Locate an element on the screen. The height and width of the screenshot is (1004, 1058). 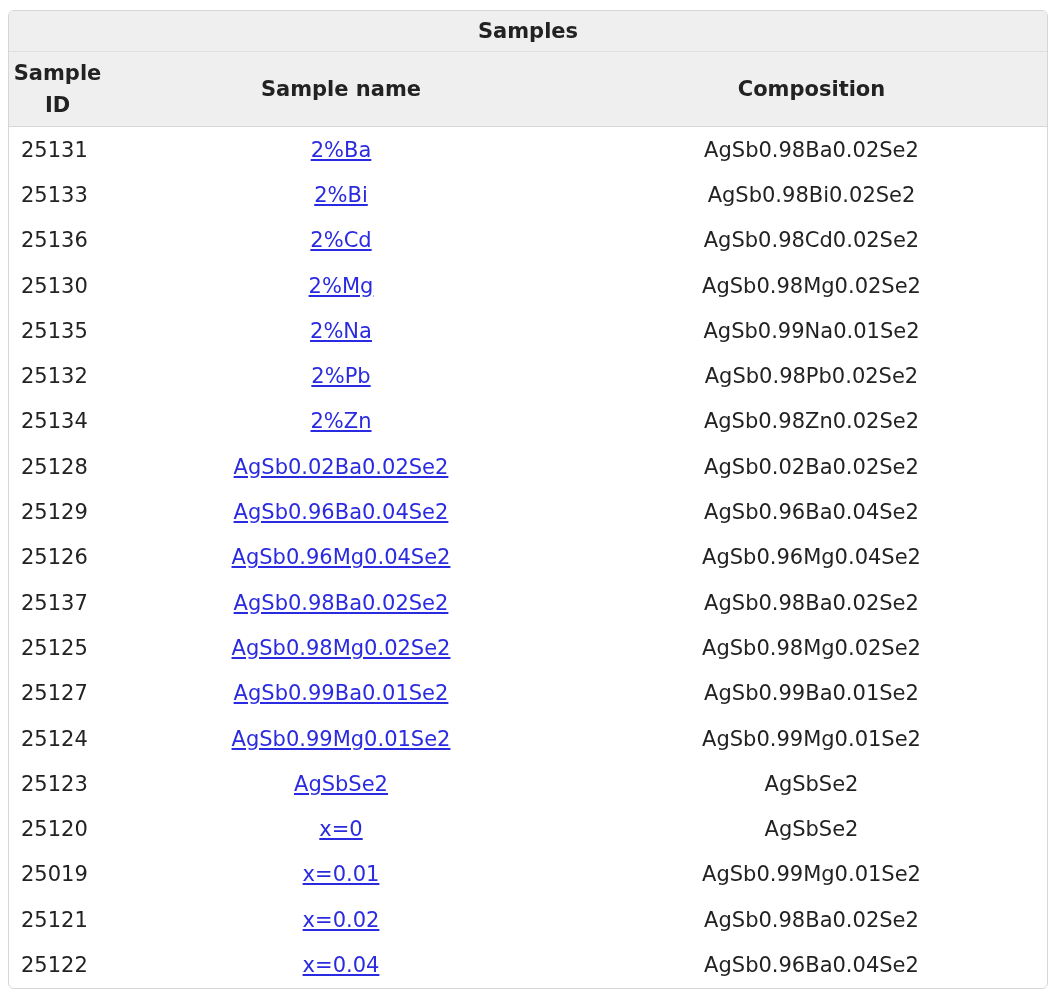
sample-link: 2%Cd is located at coordinates (341, 240).